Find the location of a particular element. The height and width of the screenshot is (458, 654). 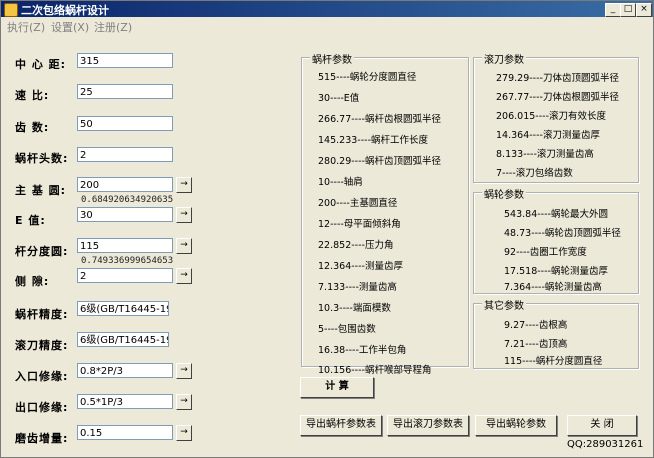

worm-param-line: 145.233----蜗杆工作长度 is located at coordinates (373, 140).